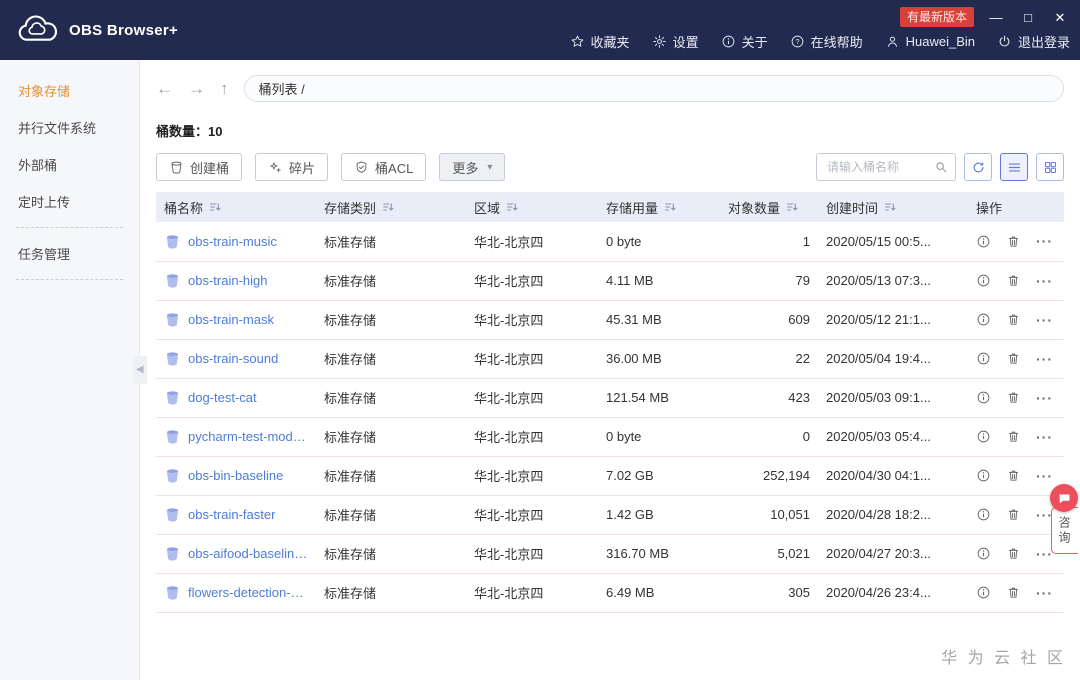 The width and height of the screenshot is (1080, 680). What do you see at coordinates (140, 370) in the screenshot?
I see `sidebar-collapse-handle: ◀` at bounding box center [140, 370].